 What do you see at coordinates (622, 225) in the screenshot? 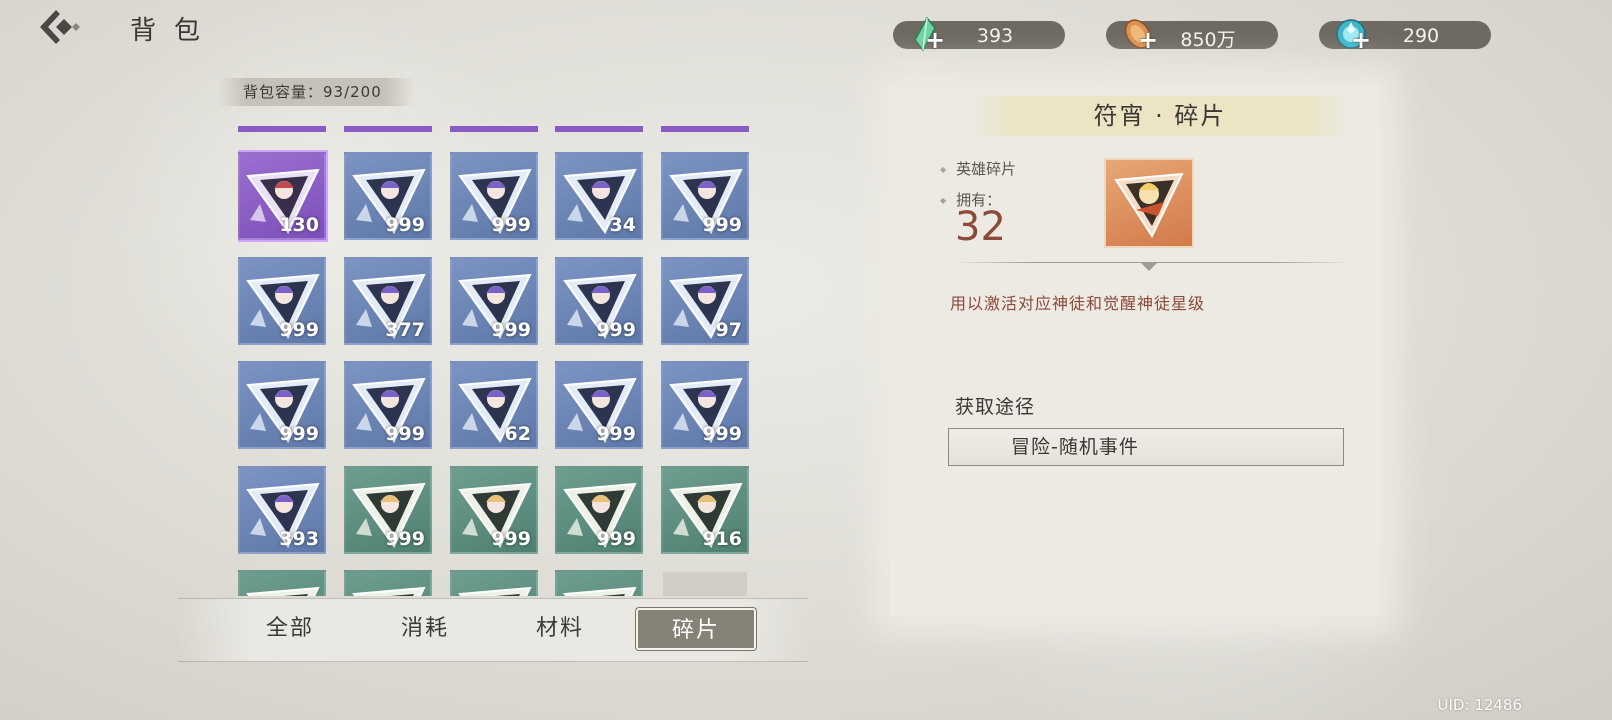
I see `item-count: 34` at bounding box center [622, 225].